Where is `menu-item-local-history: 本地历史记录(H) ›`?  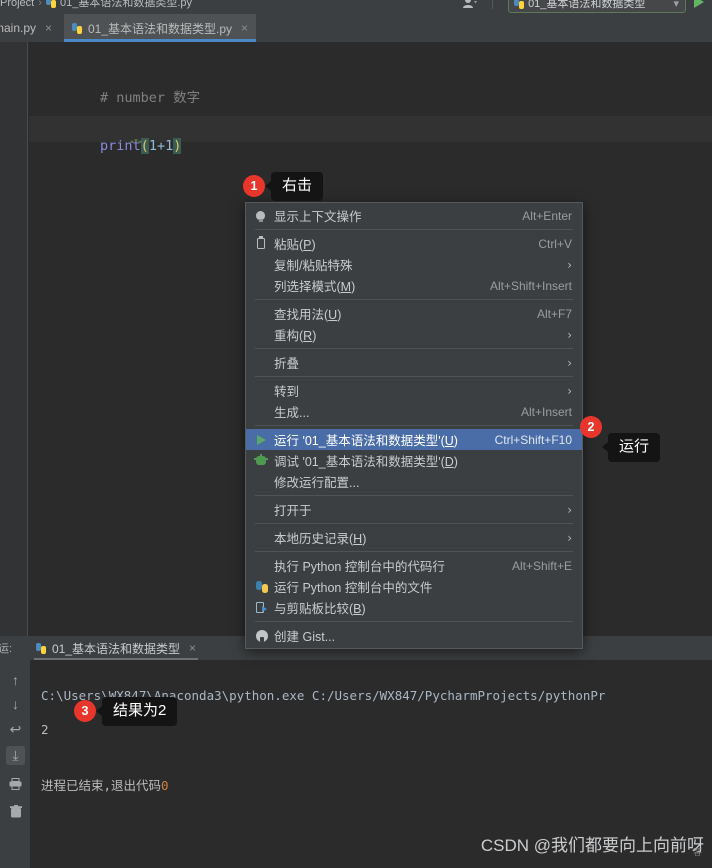
menu-item-local-history: 本地历史记录(H) › is located at coordinates (414, 537).